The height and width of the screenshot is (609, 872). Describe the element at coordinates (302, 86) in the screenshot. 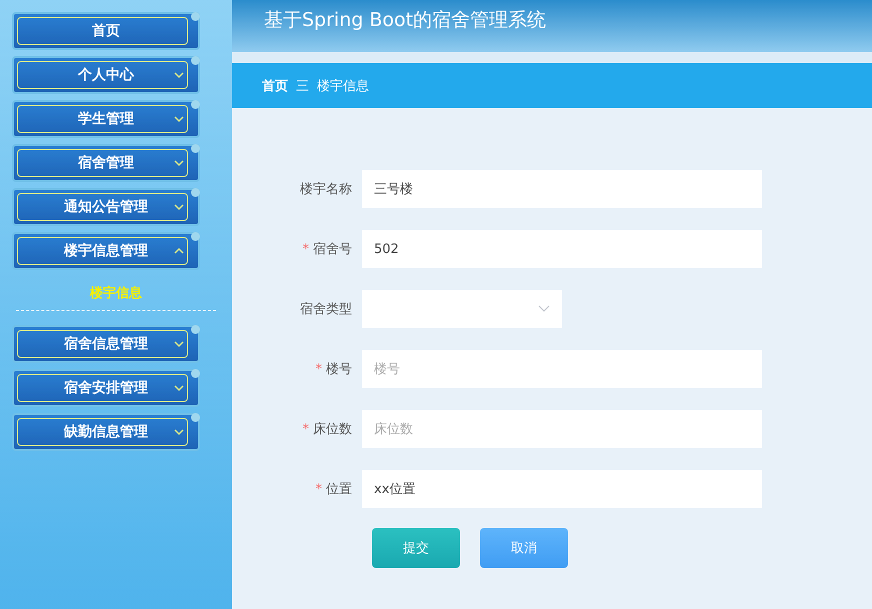

I see `breadcrumb-separator: 三` at that location.